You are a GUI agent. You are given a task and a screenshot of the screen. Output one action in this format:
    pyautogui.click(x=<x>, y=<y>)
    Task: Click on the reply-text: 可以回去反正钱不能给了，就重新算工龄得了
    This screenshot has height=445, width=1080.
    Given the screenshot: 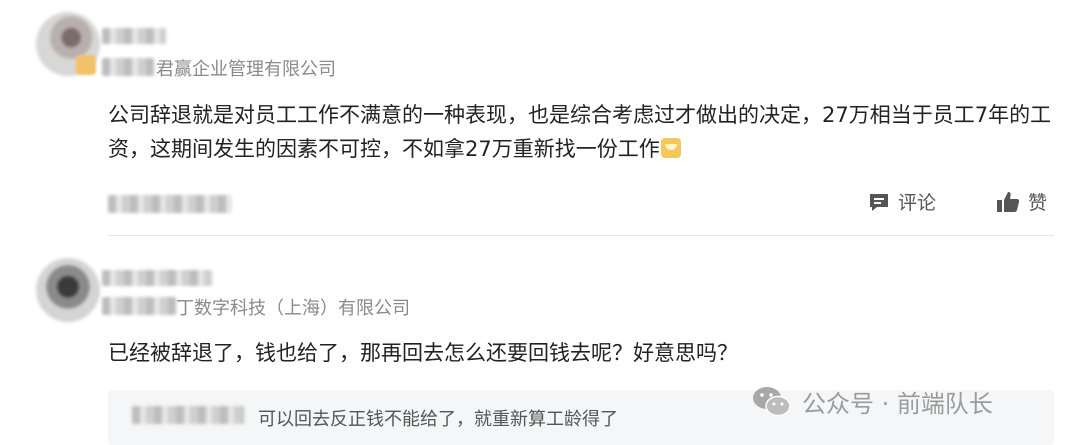 What is the action you would take?
    pyautogui.click(x=438, y=419)
    